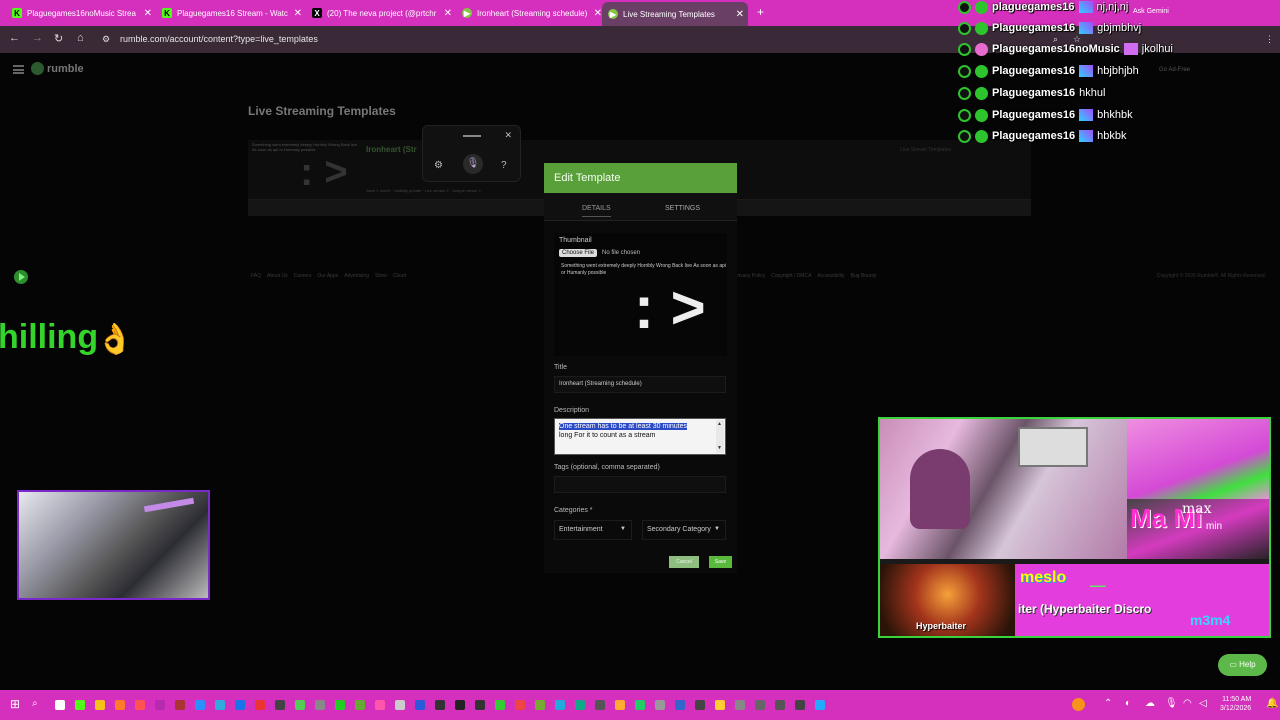 Image resolution: width=1280 pixels, height=720 pixels. What do you see at coordinates (472, 136) in the screenshot?
I see `drag-handle` at bounding box center [472, 136].